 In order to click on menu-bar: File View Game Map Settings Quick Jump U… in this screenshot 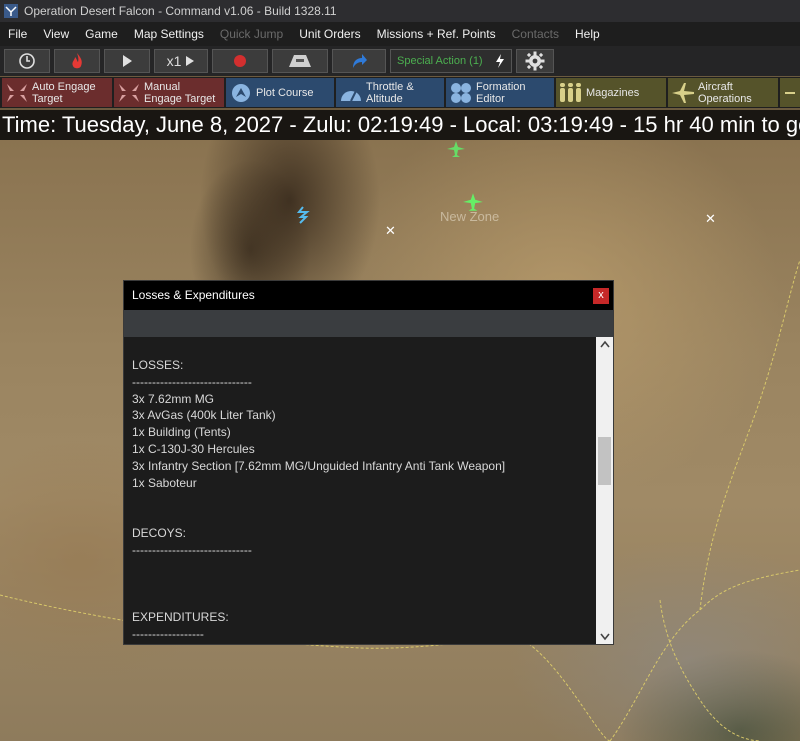, I will do `click(400, 34)`.